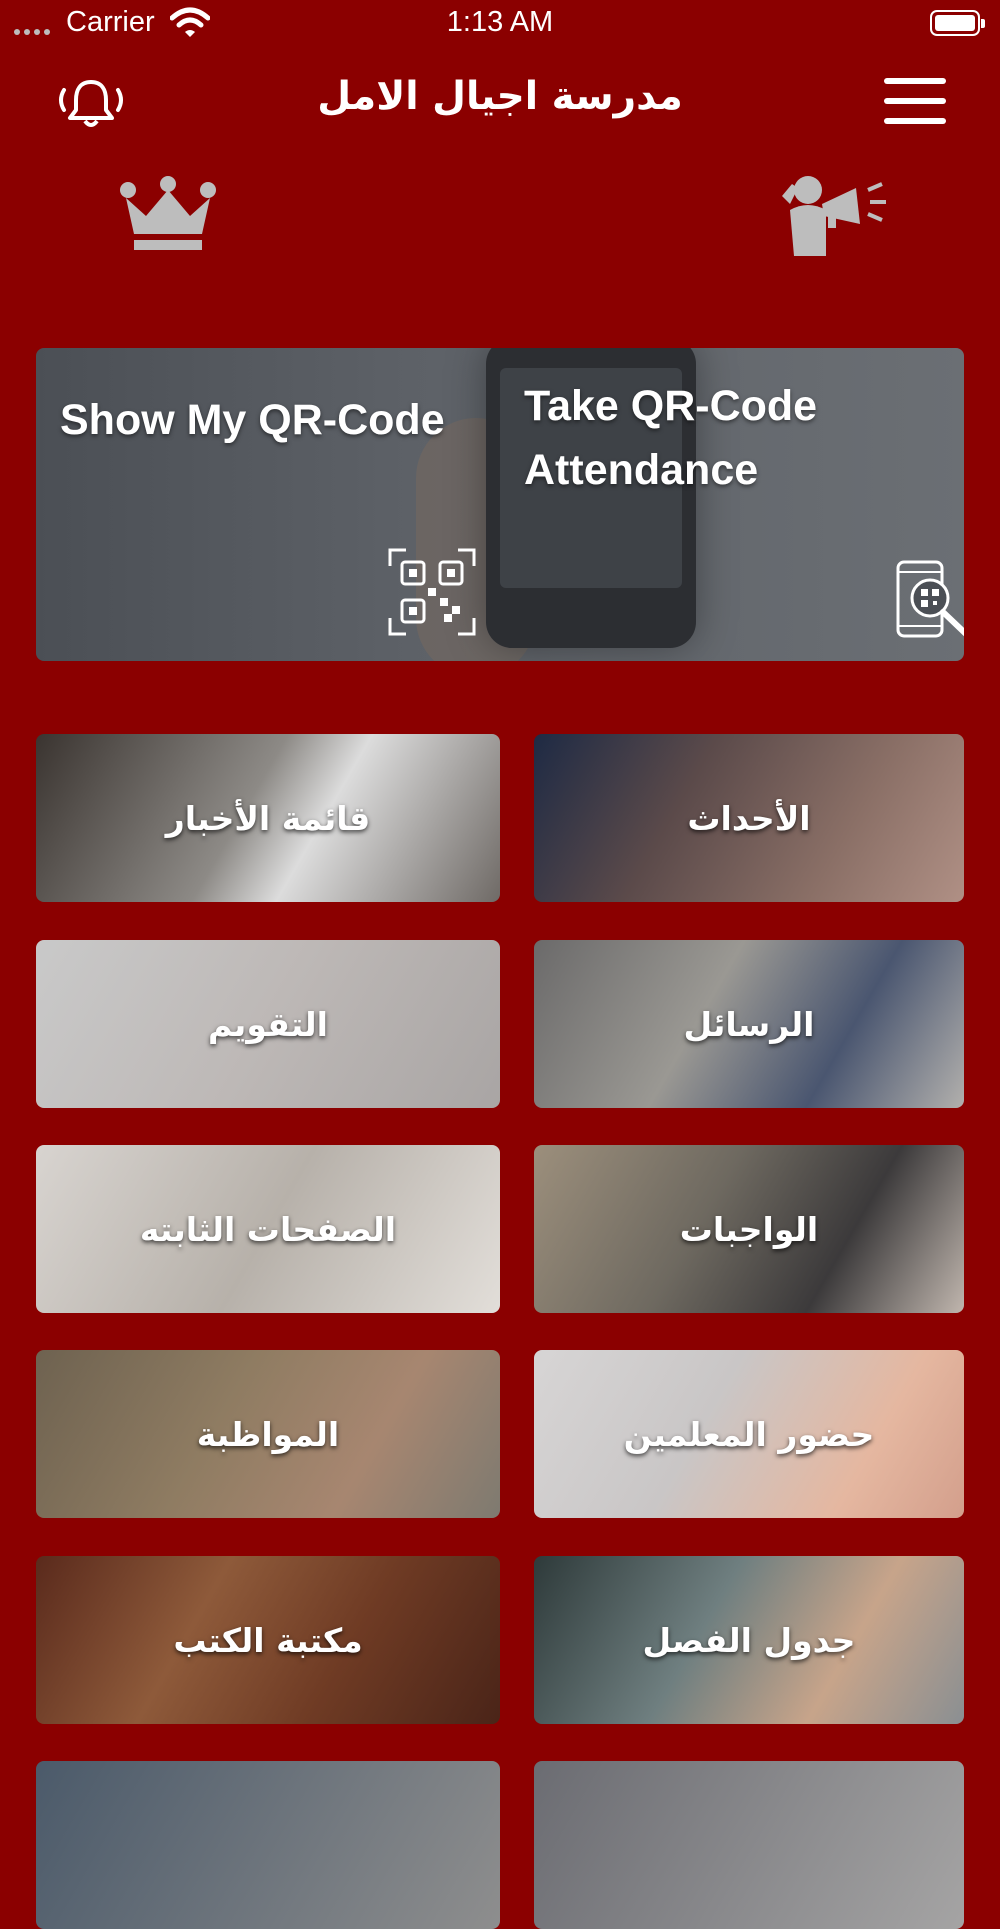 This screenshot has width=1000, height=1929. Describe the element at coordinates (732, 504) in the screenshot. I see `take-qr-attendance-button: Take QR-Code Attendance` at that location.